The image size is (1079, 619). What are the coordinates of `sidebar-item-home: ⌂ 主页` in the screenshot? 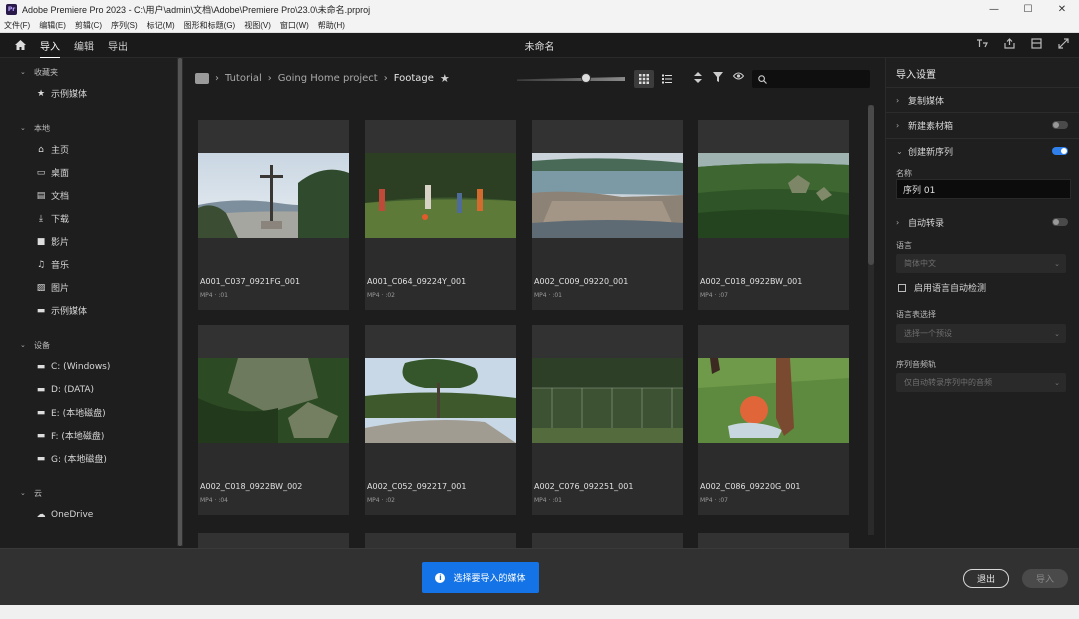 It's located at (91, 149).